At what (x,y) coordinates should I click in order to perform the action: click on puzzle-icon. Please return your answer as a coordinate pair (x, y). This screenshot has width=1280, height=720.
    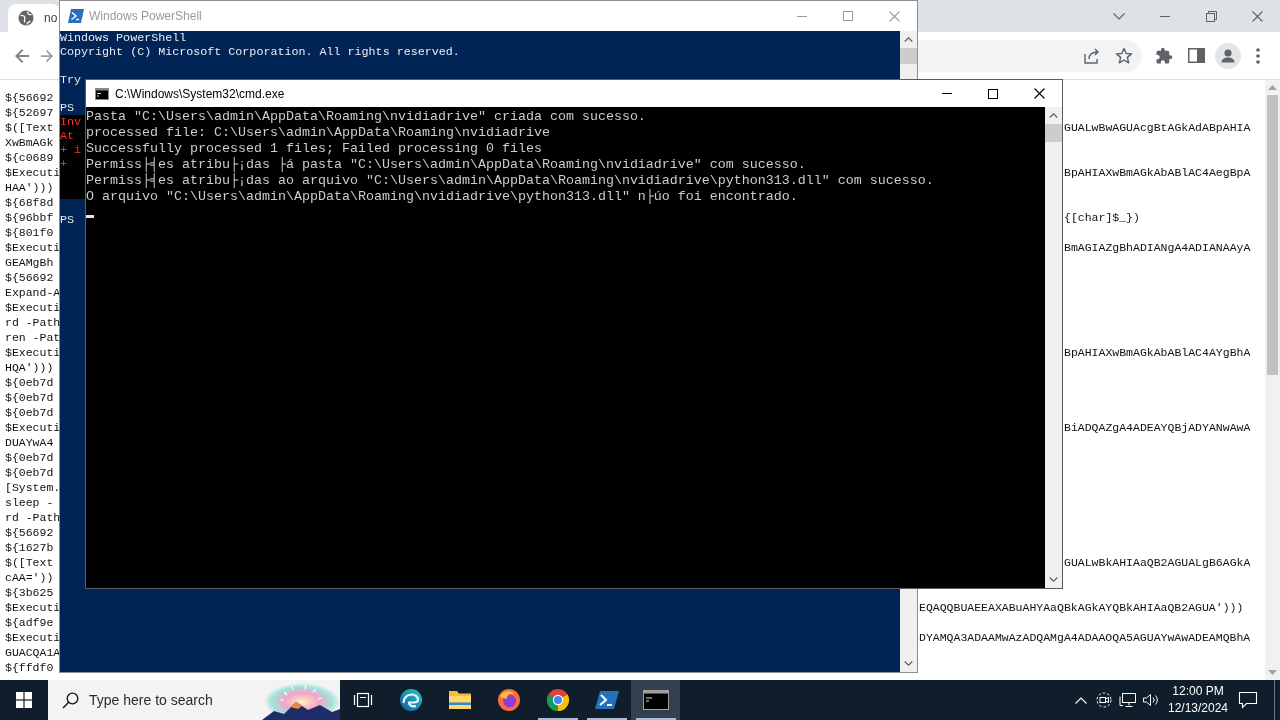
    Looking at the image, I should click on (1164, 55).